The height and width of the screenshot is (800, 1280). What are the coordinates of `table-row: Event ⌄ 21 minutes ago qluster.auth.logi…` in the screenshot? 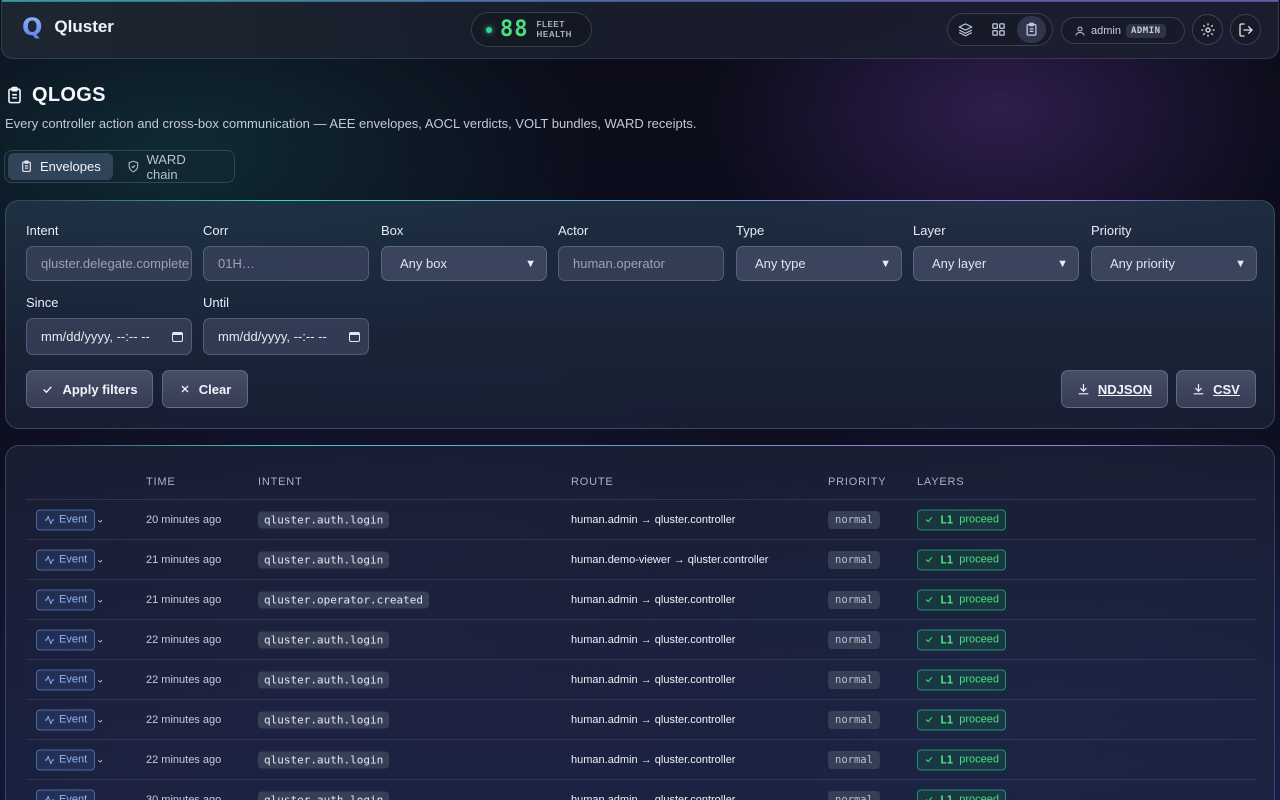 It's located at (641, 560).